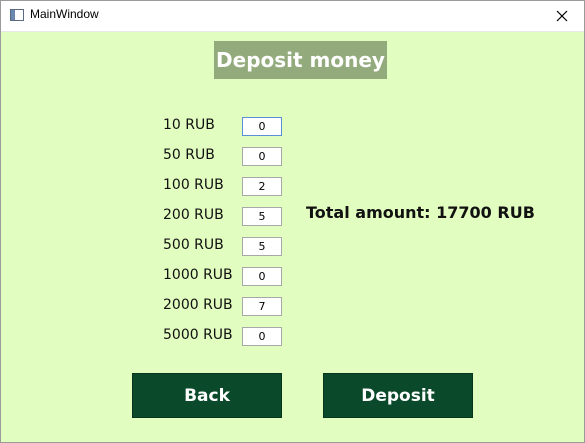 The width and height of the screenshot is (585, 443). I want to click on deposit-button: Deposit, so click(398, 395).